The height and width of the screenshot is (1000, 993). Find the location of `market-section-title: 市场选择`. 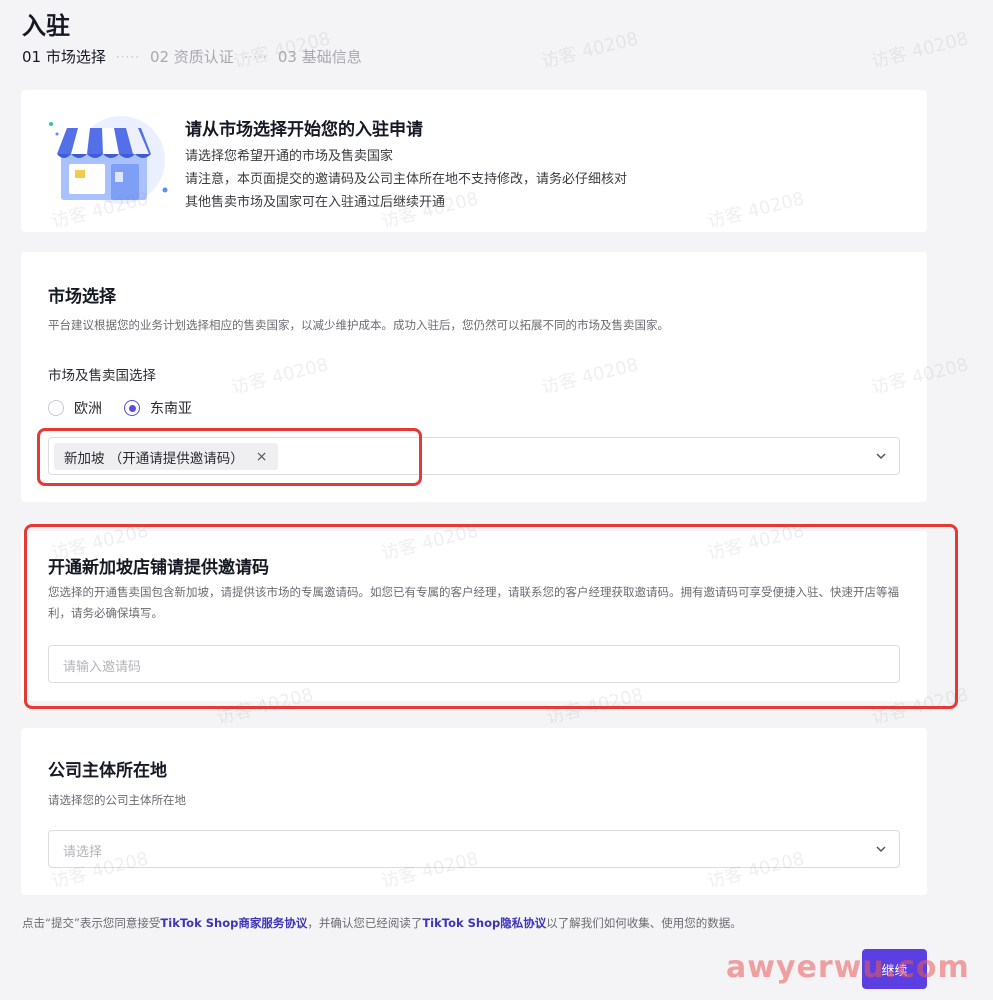

market-section-title: 市场选择 is located at coordinates (82, 297).